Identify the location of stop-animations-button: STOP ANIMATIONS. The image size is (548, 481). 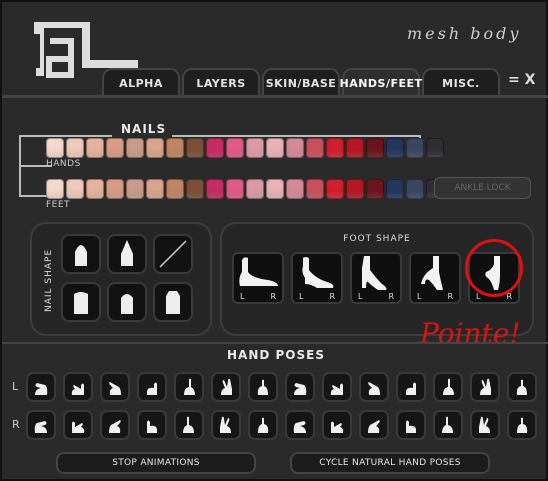
(156, 463).